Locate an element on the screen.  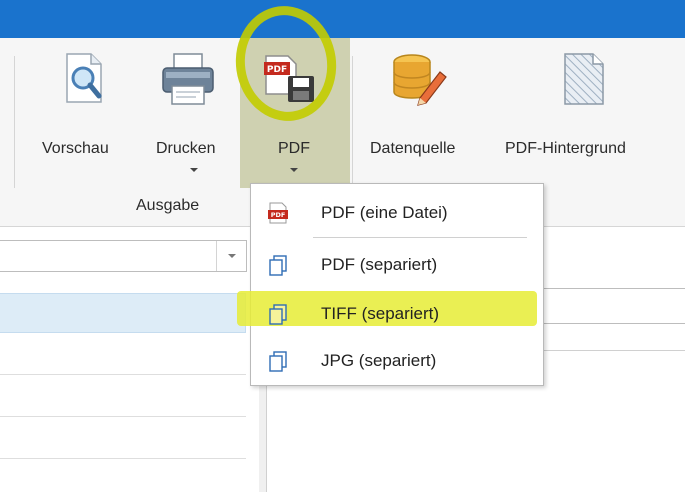
pdf-label: PDF is located at coordinates (294, 148).